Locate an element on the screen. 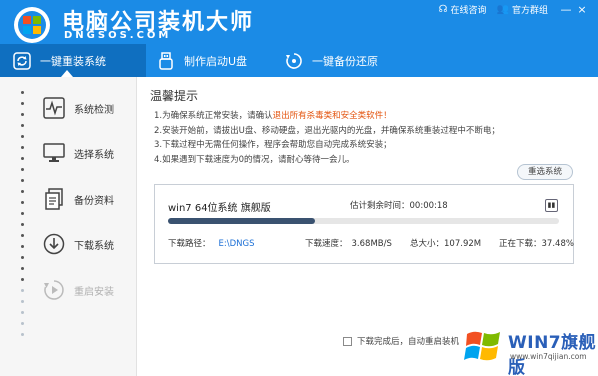  app-logo-icon is located at coordinates (32, 25).